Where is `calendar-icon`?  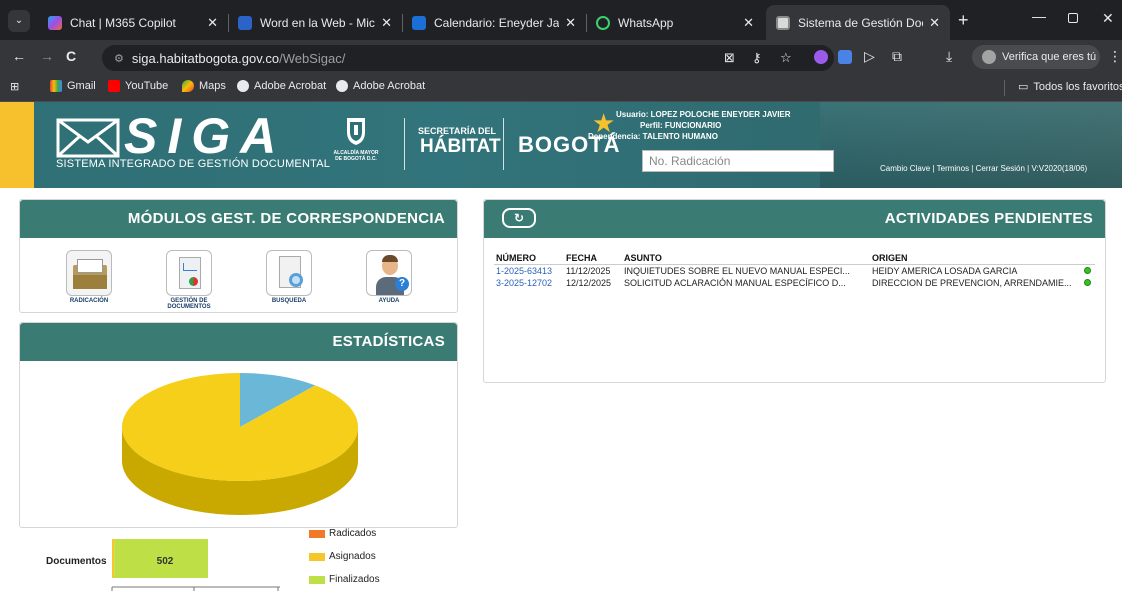 calendar-icon is located at coordinates (419, 22).